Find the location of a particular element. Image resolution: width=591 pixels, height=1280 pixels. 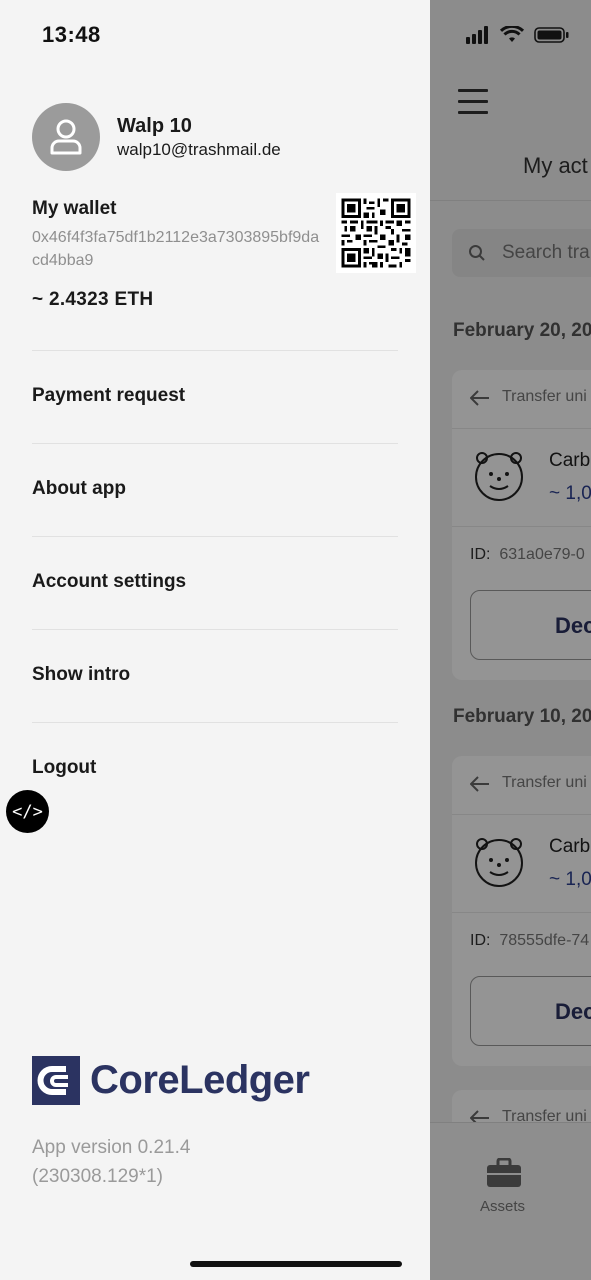

qr-code-icon is located at coordinates (376, 233).